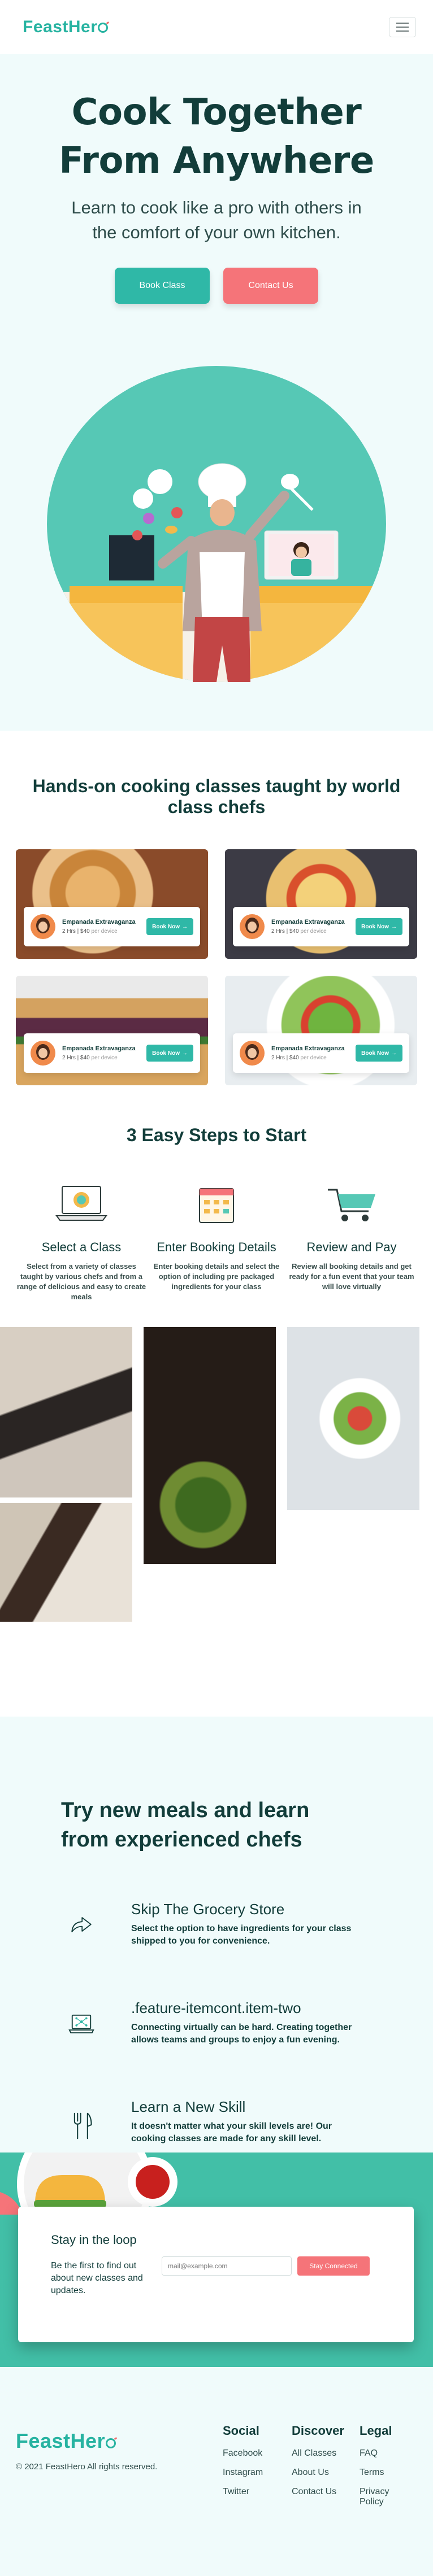  I want to click on photo-woman-cooking, so click(66, 1412).